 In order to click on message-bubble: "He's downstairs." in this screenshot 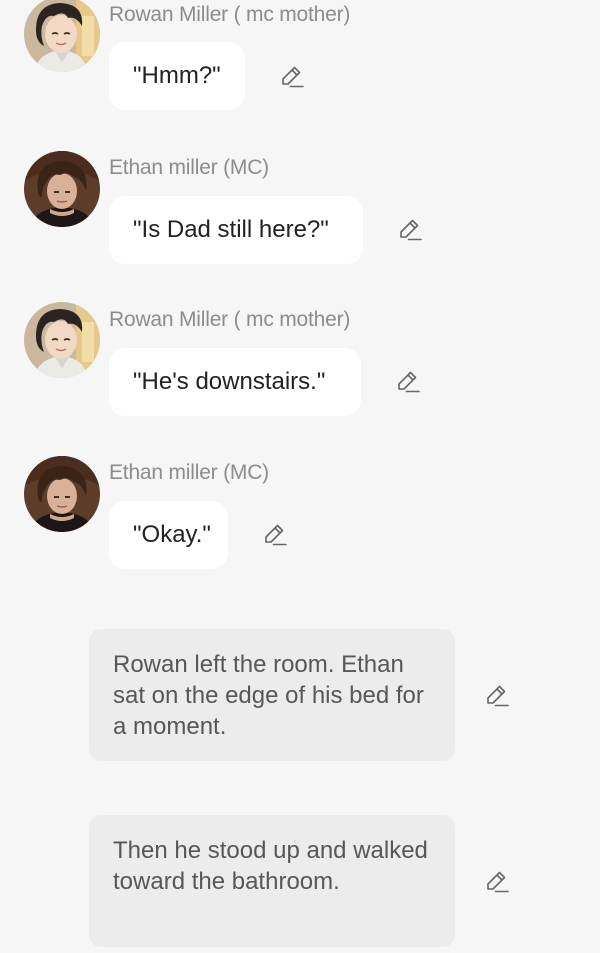, I will do `click(235, 382)`.